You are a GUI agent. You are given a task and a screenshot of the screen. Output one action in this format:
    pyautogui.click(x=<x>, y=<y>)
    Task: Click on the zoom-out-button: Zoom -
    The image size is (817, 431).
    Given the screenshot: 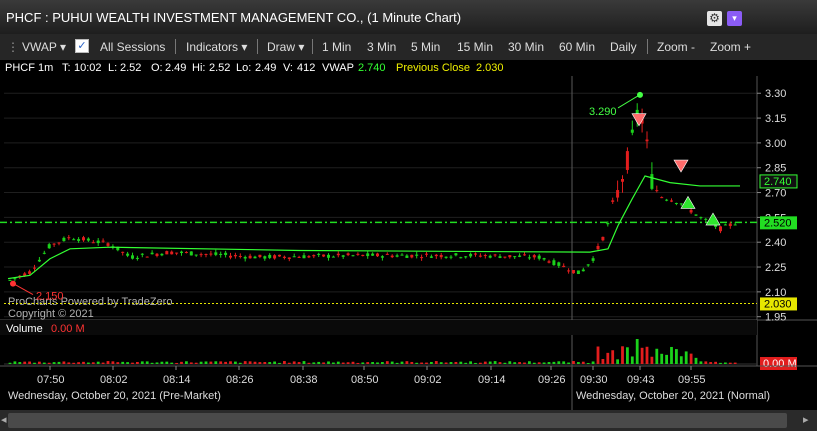 What is the action you would take?
    pyautogui.click(x=676, y=47)
    